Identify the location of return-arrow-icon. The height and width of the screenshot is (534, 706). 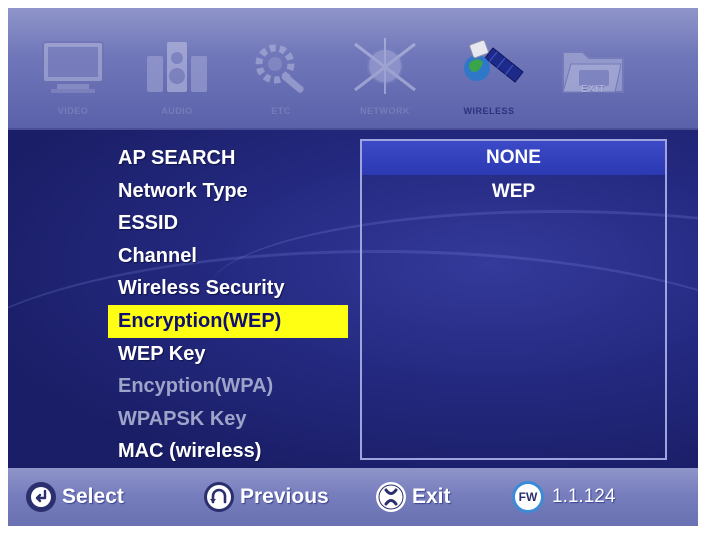
(219, 497).